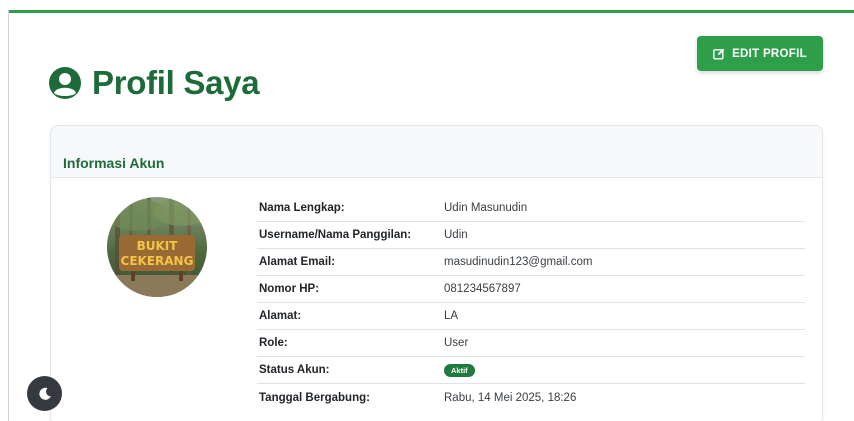 The width and height of the screenshot is (854, 421). Describe the element at coordinates (518, 262) in the screenshot. I see `info-value: masudinudin123@gmail.com` at that location.